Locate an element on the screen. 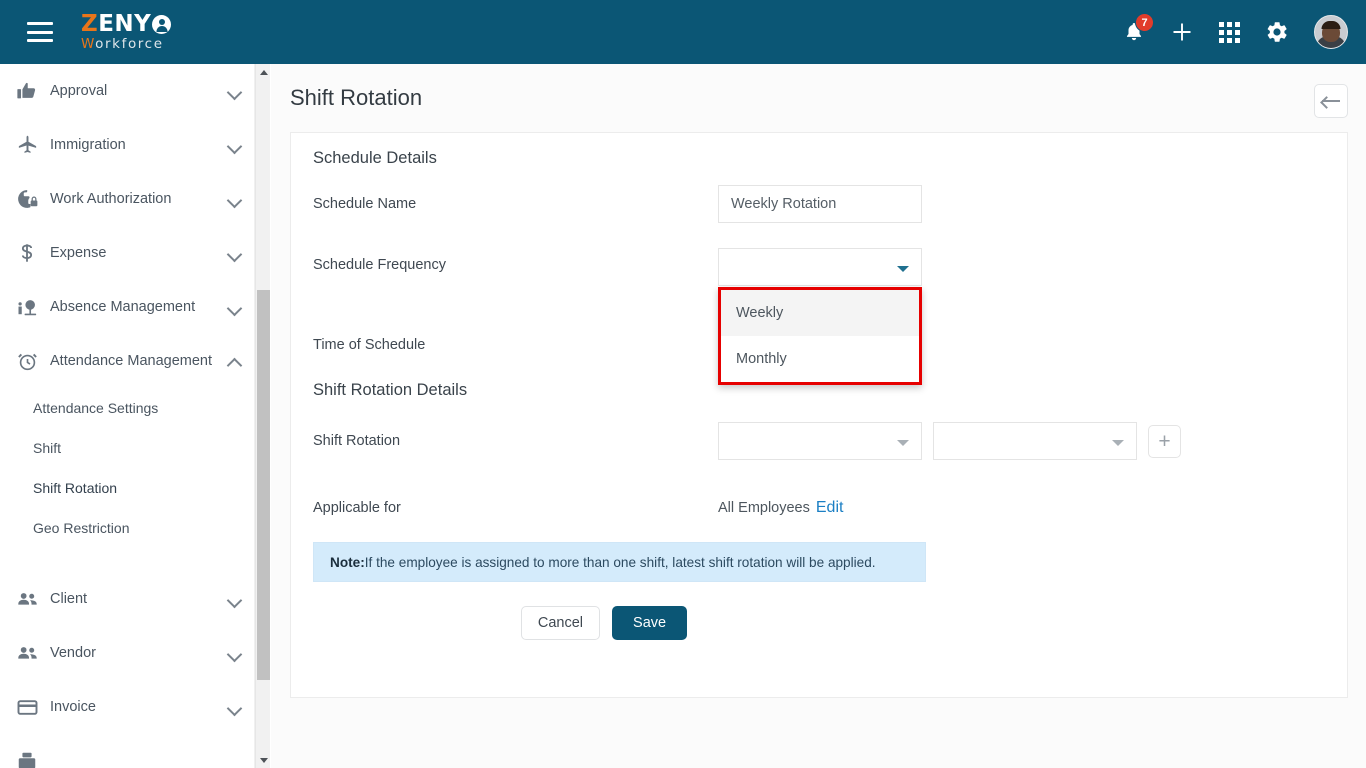 This screenshot has height=768, width=1366. scroll-down-arrow is located at coordinates (263, 760).